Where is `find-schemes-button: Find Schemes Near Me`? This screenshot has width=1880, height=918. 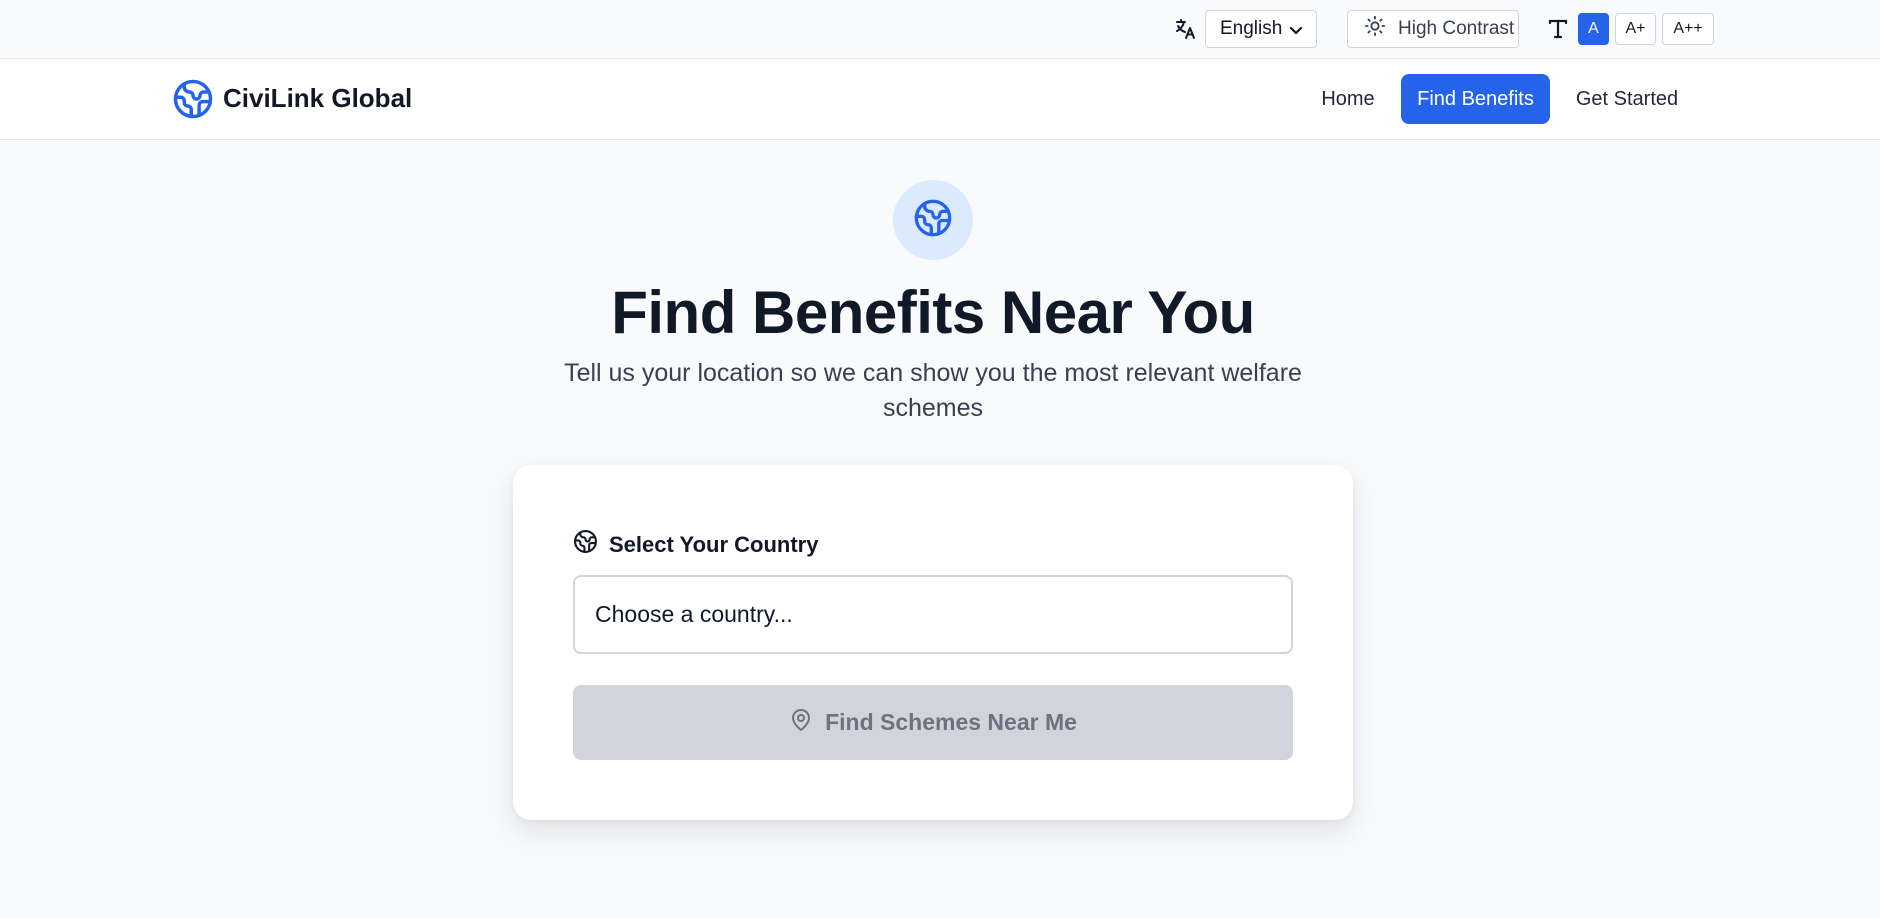
find-schemes-button: Find Schemes Near Me is located at coordinates (933, 722).